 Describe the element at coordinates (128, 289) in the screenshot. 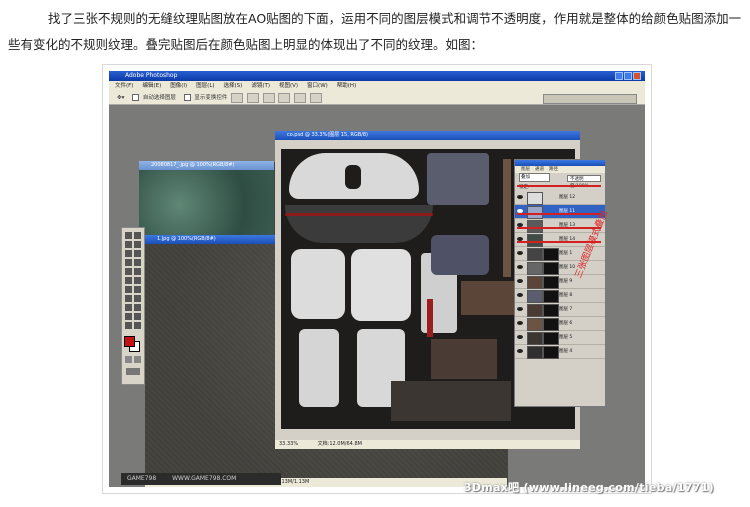

I see `blur-tool-icon` at that location.